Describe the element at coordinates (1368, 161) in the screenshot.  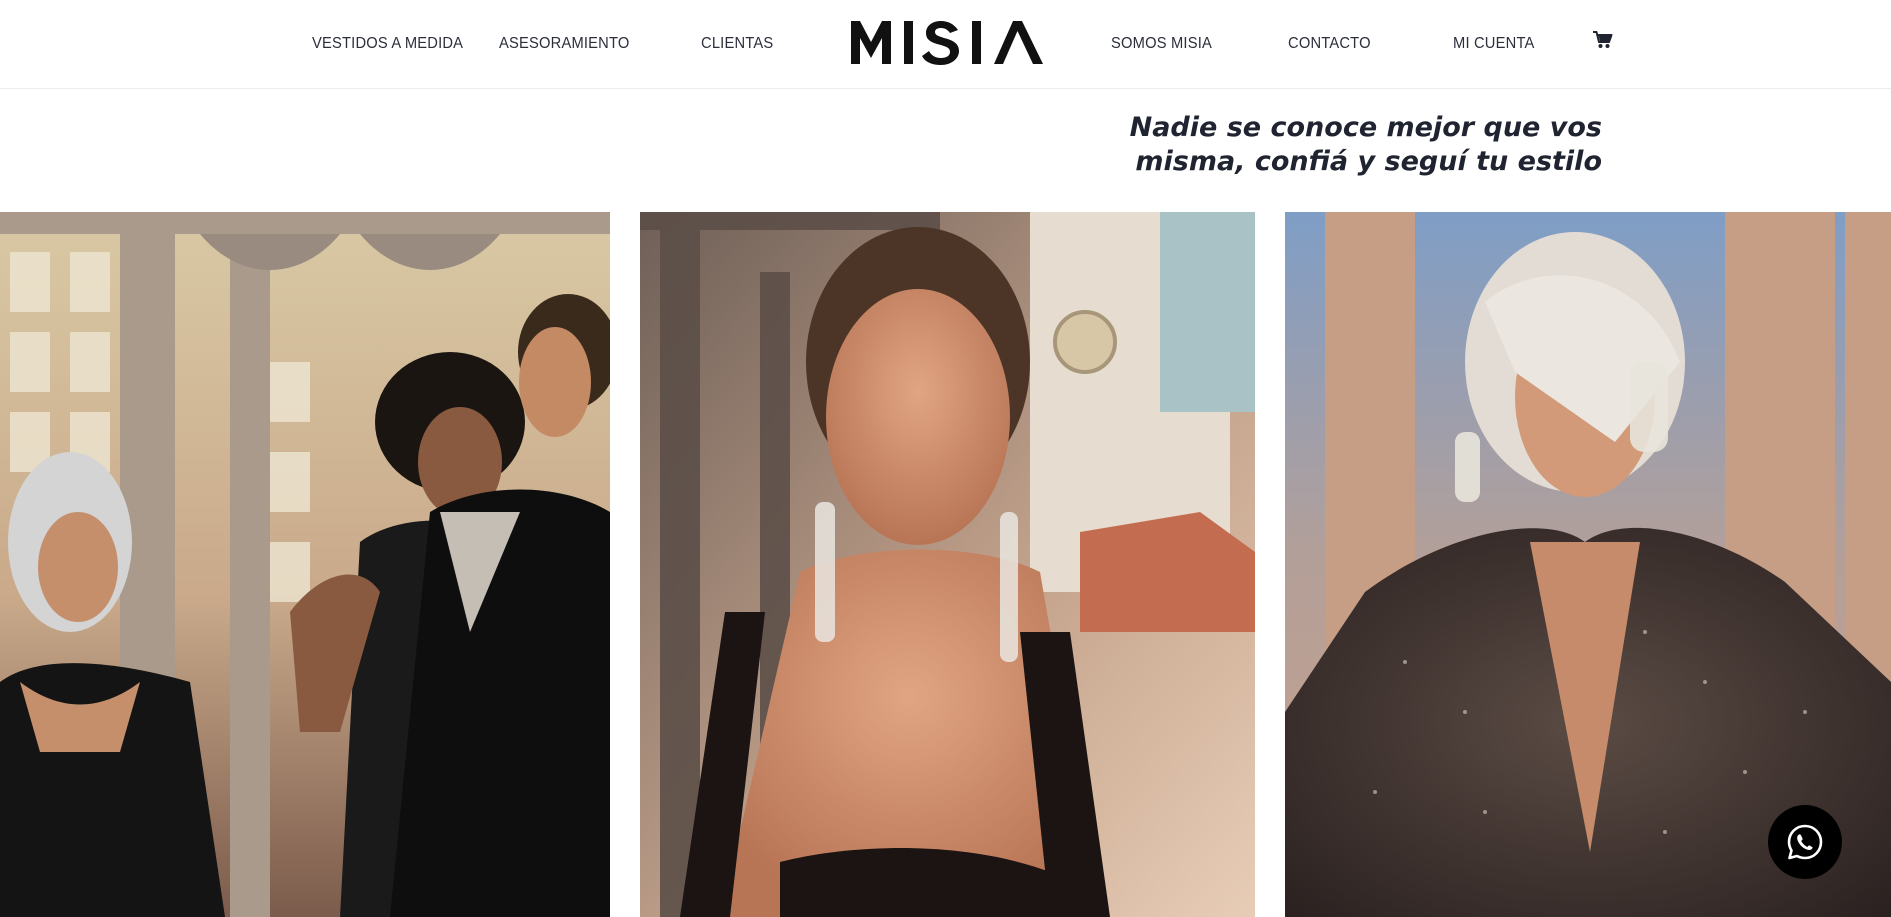
I see `hero-tagline-line-2: misma, confiá y seguí tu estilo` at that location.